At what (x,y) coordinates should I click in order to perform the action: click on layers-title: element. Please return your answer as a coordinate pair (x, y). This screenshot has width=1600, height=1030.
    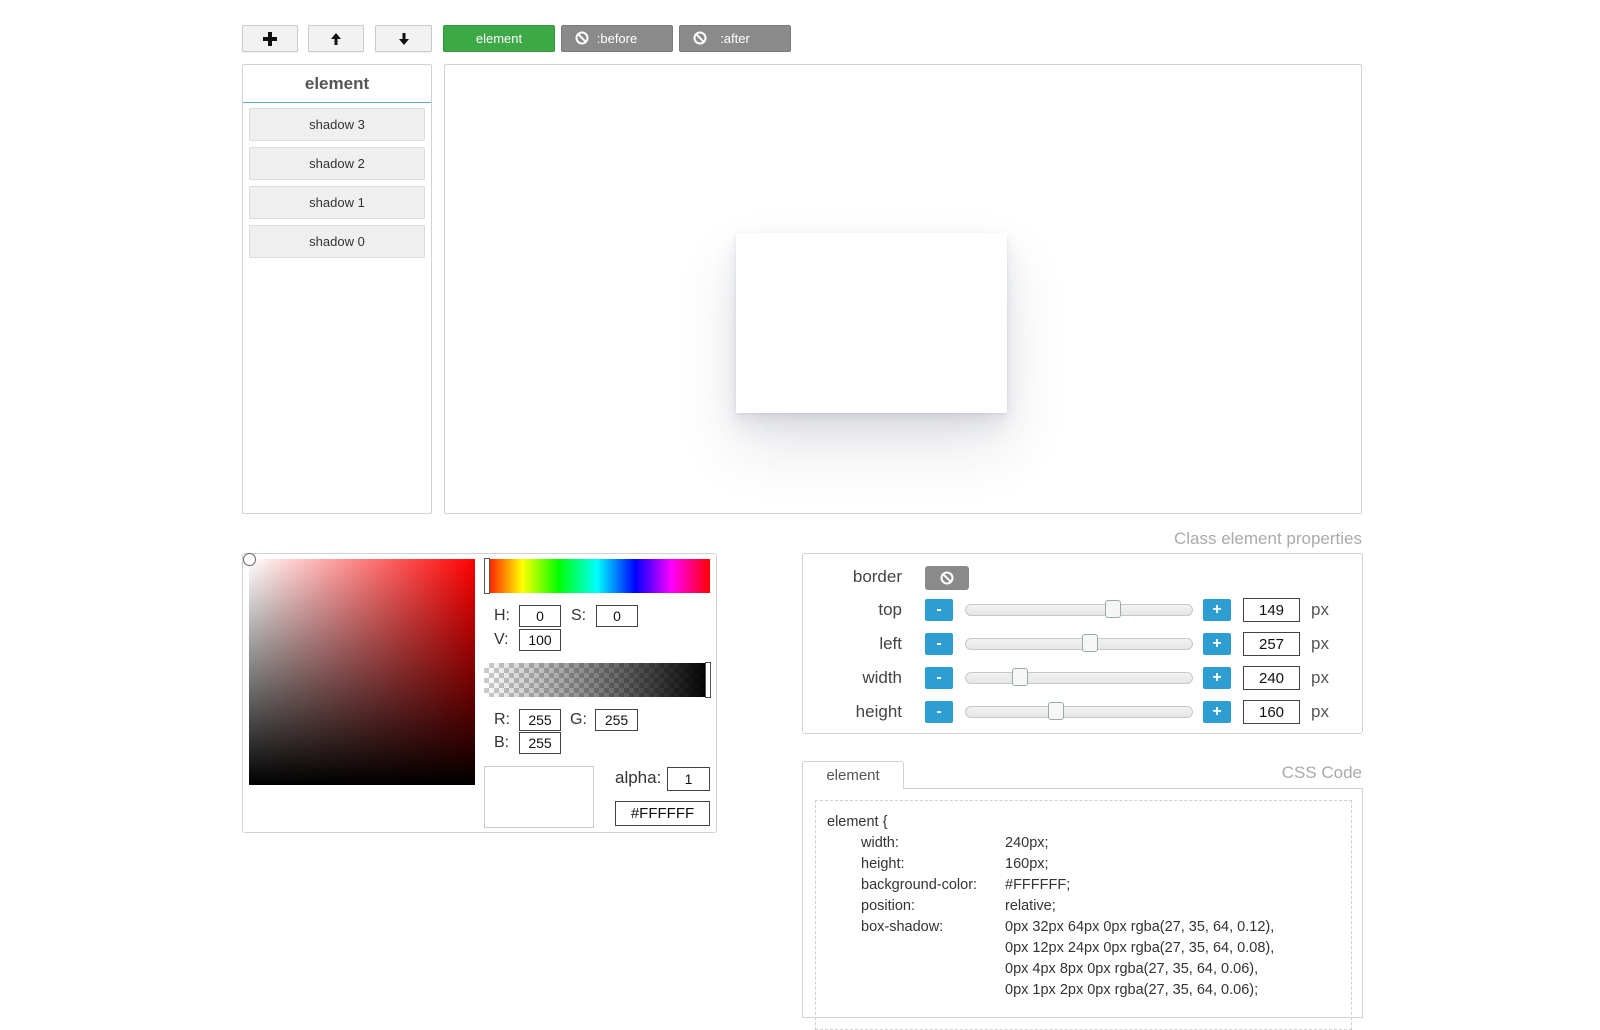
    Looking at the image, I should click on (337, 84).